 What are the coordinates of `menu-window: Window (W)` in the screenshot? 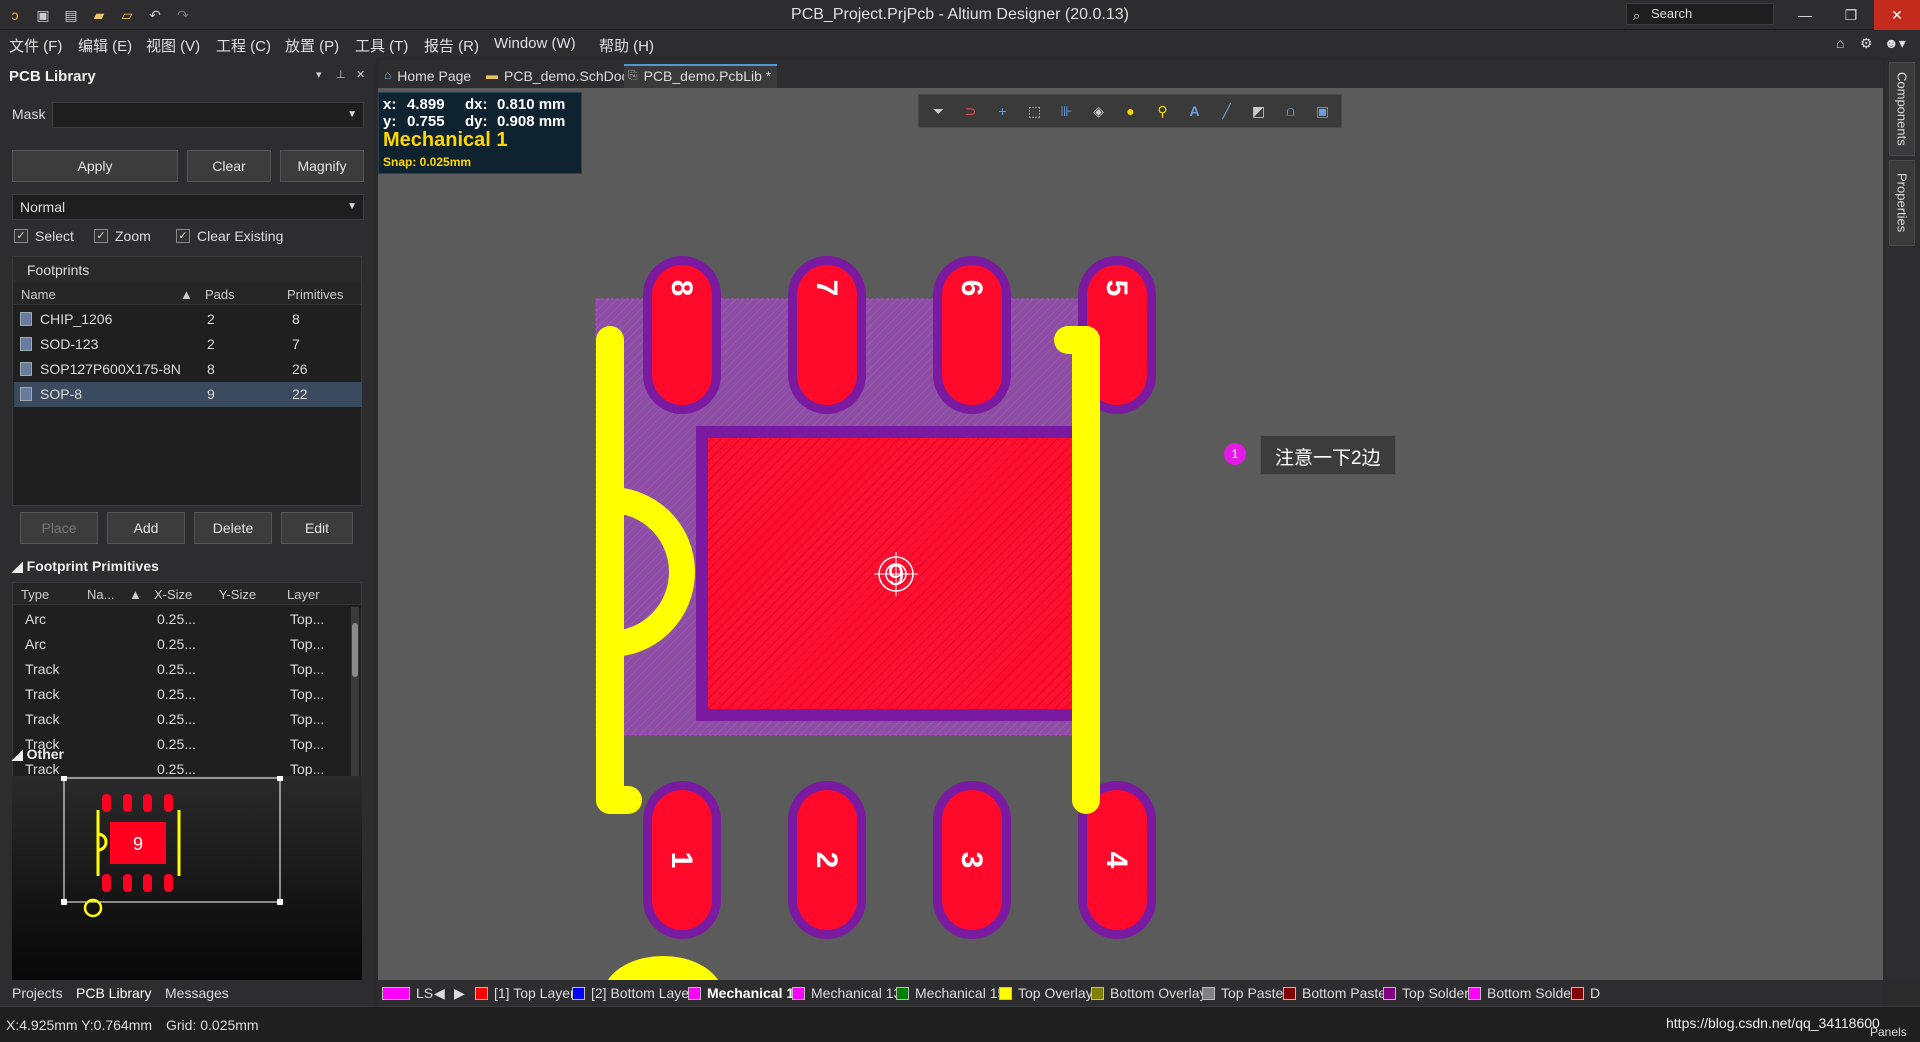 It's located at (535, 43).